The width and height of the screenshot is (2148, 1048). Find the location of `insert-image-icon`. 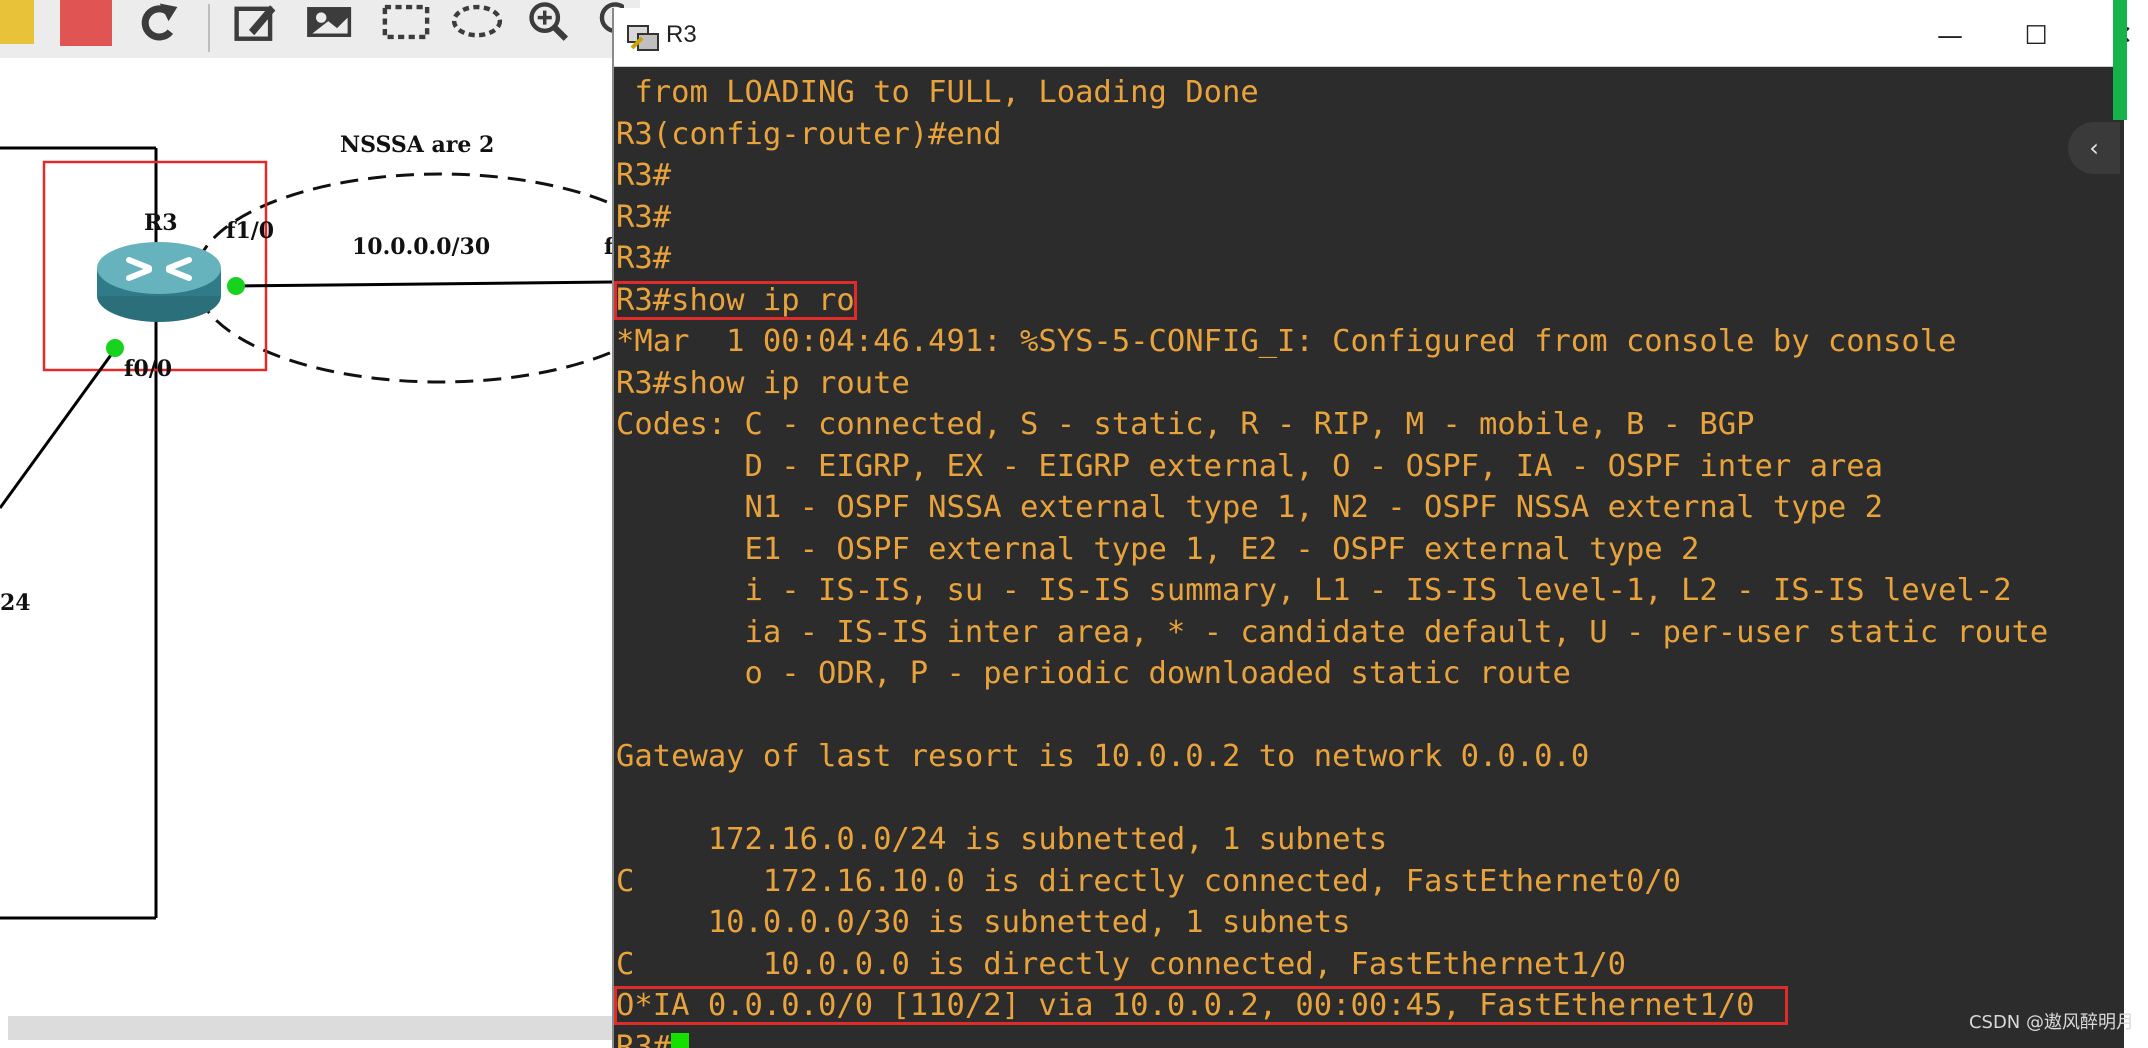

insert-image-icon is located at coordinates (330, 22).